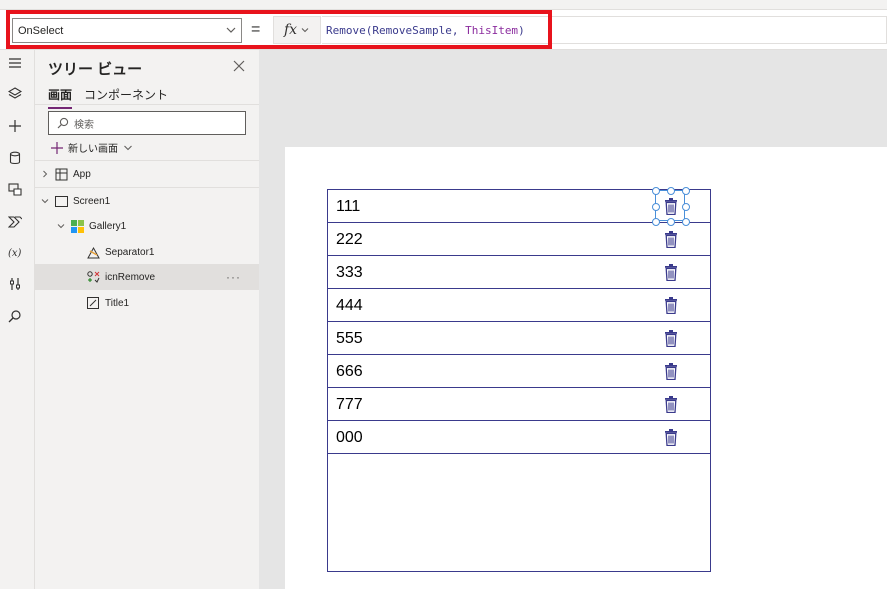  Describe the element at coordinates (147, 226) in the screenshot. I see `tree-node-gallery1: Gallery1` at that location.